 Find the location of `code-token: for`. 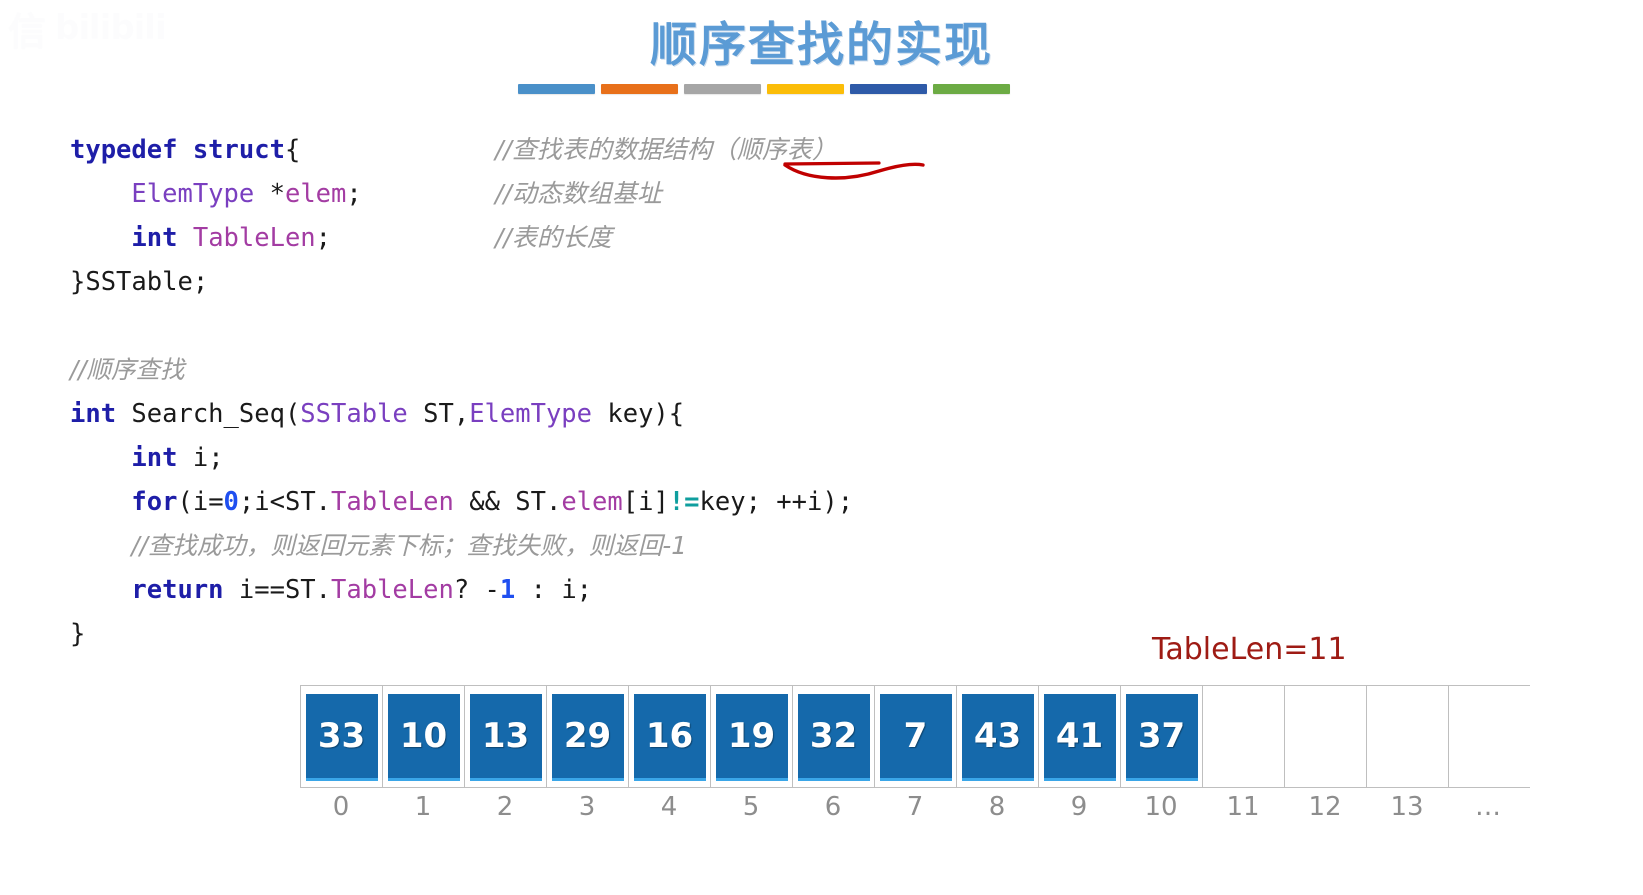

code-token: for is located at coordinates (154, 502).